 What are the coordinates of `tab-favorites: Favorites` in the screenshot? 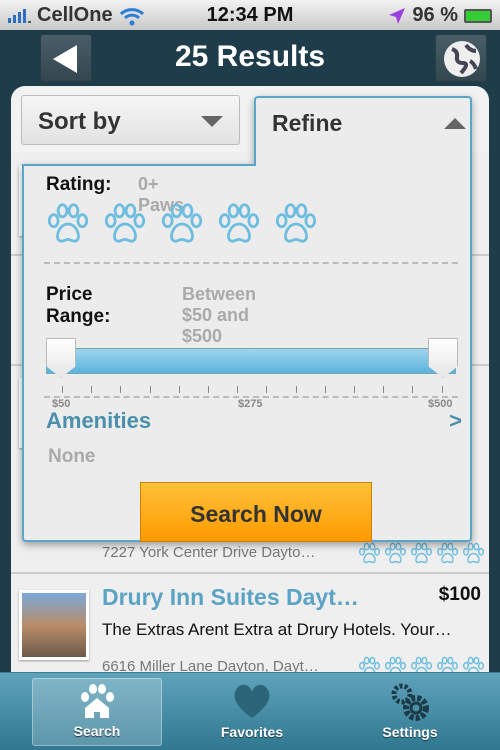 It's located at (252, 712).